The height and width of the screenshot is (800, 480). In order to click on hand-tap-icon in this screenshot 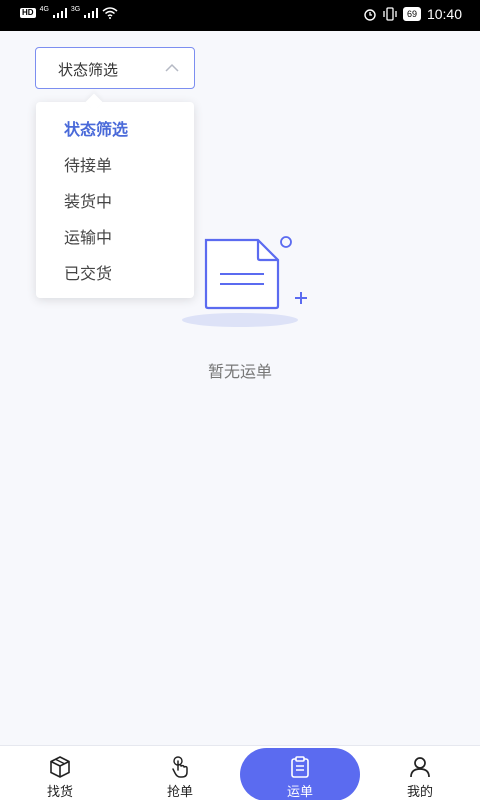, I will do `click(180, 767)`.